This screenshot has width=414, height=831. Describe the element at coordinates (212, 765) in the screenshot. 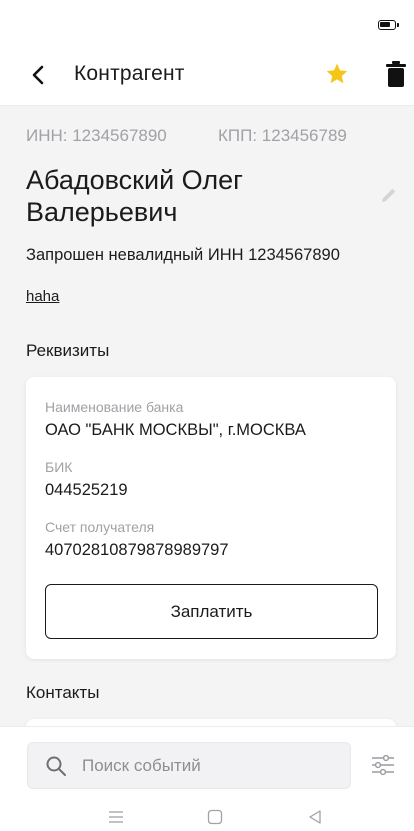

I see `search-input` at that location.